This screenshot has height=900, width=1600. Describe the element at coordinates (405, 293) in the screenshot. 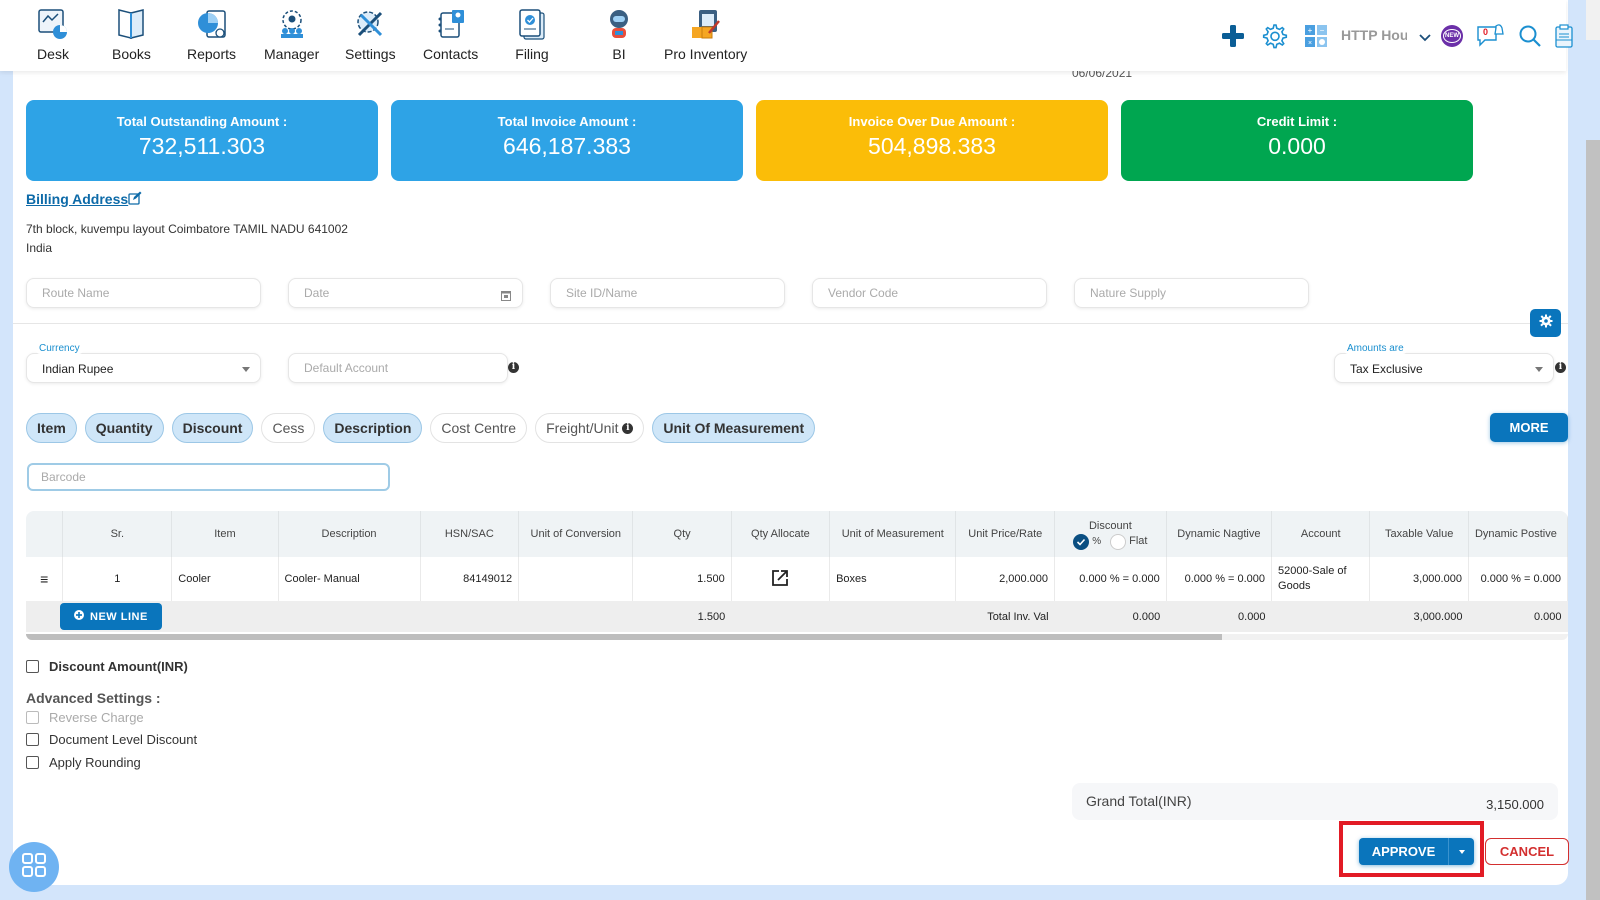

I see `date-input` at that location.